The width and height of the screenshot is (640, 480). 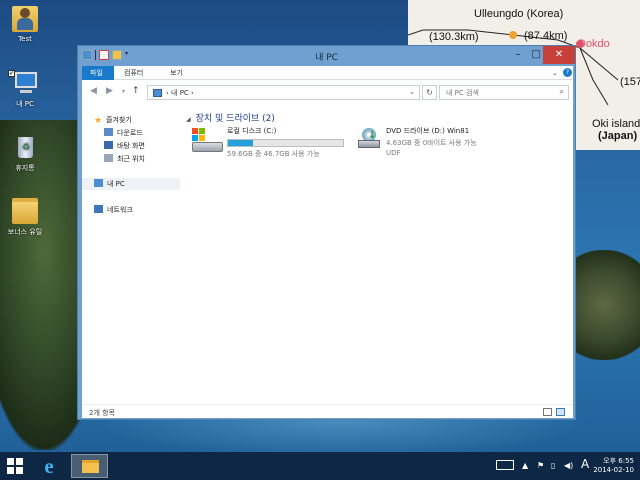 I want to click on clock-date: 2014-02-10, so click(x=613, y=470).